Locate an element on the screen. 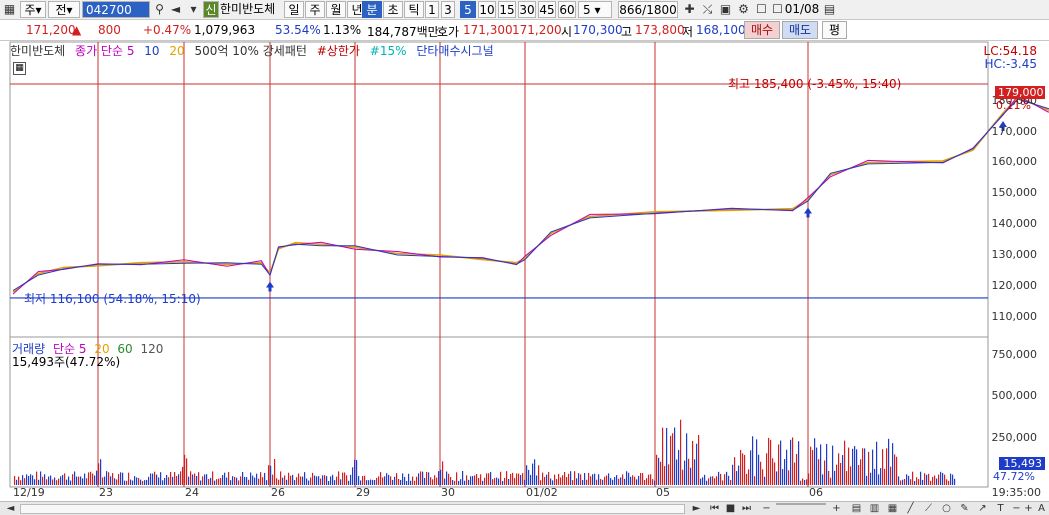  legend-name: 한미반도체 is located at coordinates (38, 51).